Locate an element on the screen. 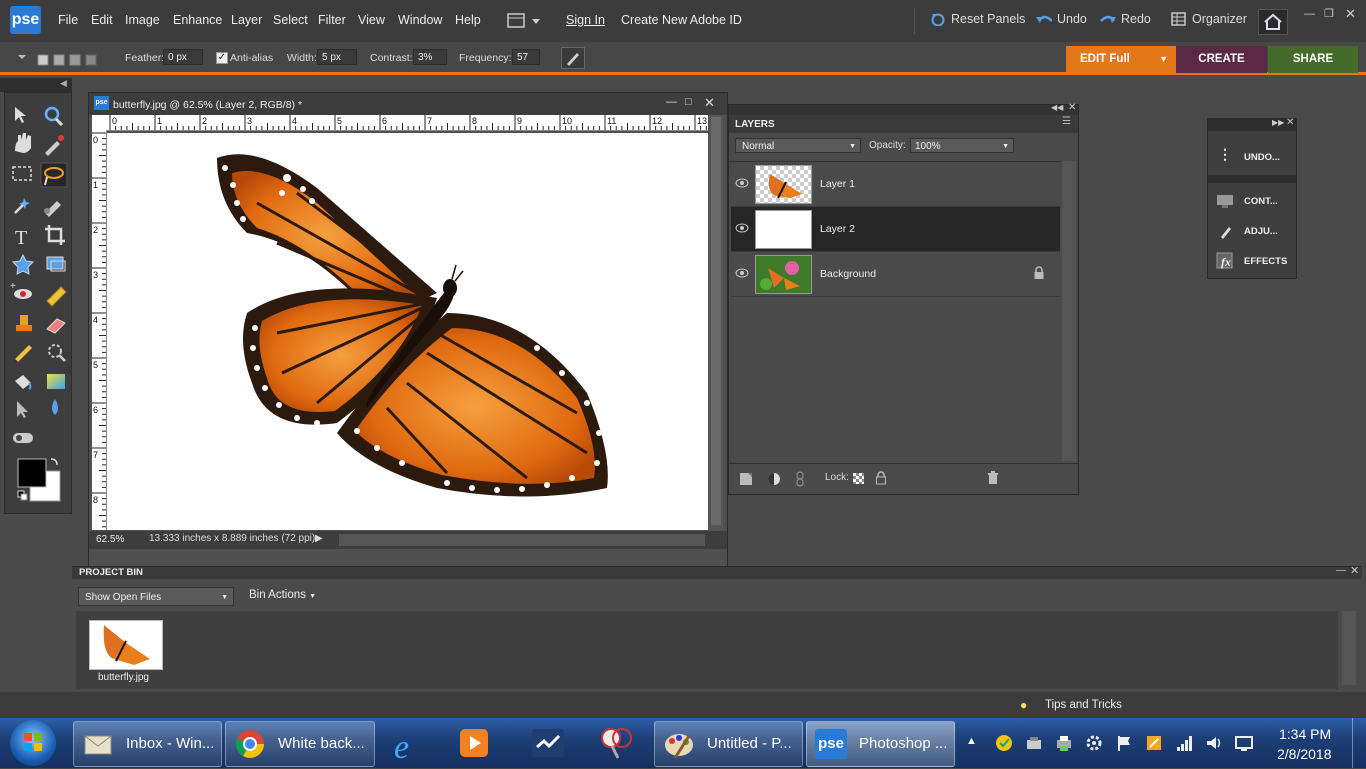  cookie-cutter-tool-icon is located at coordinates (23, 264).